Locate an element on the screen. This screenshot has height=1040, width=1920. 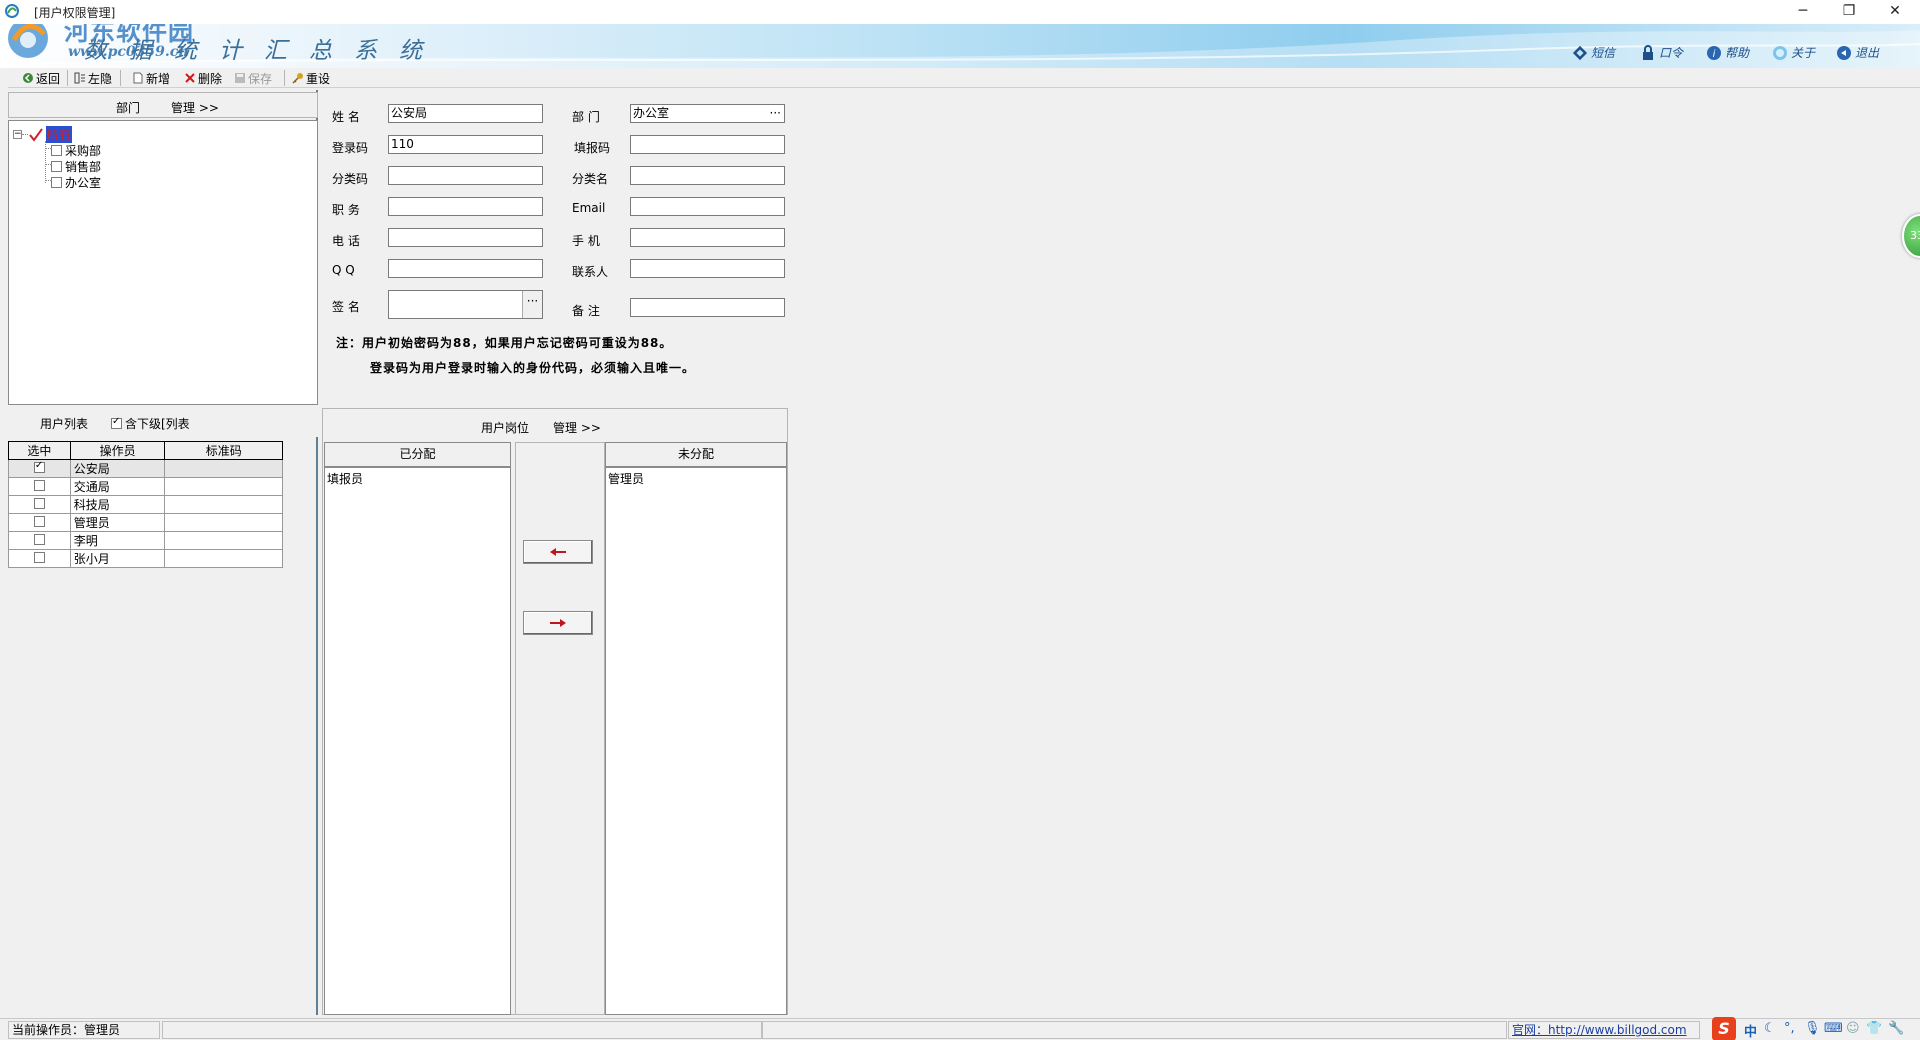
table-header-row: 选中 操作员 标准码 is located at coordinates (145, 450).